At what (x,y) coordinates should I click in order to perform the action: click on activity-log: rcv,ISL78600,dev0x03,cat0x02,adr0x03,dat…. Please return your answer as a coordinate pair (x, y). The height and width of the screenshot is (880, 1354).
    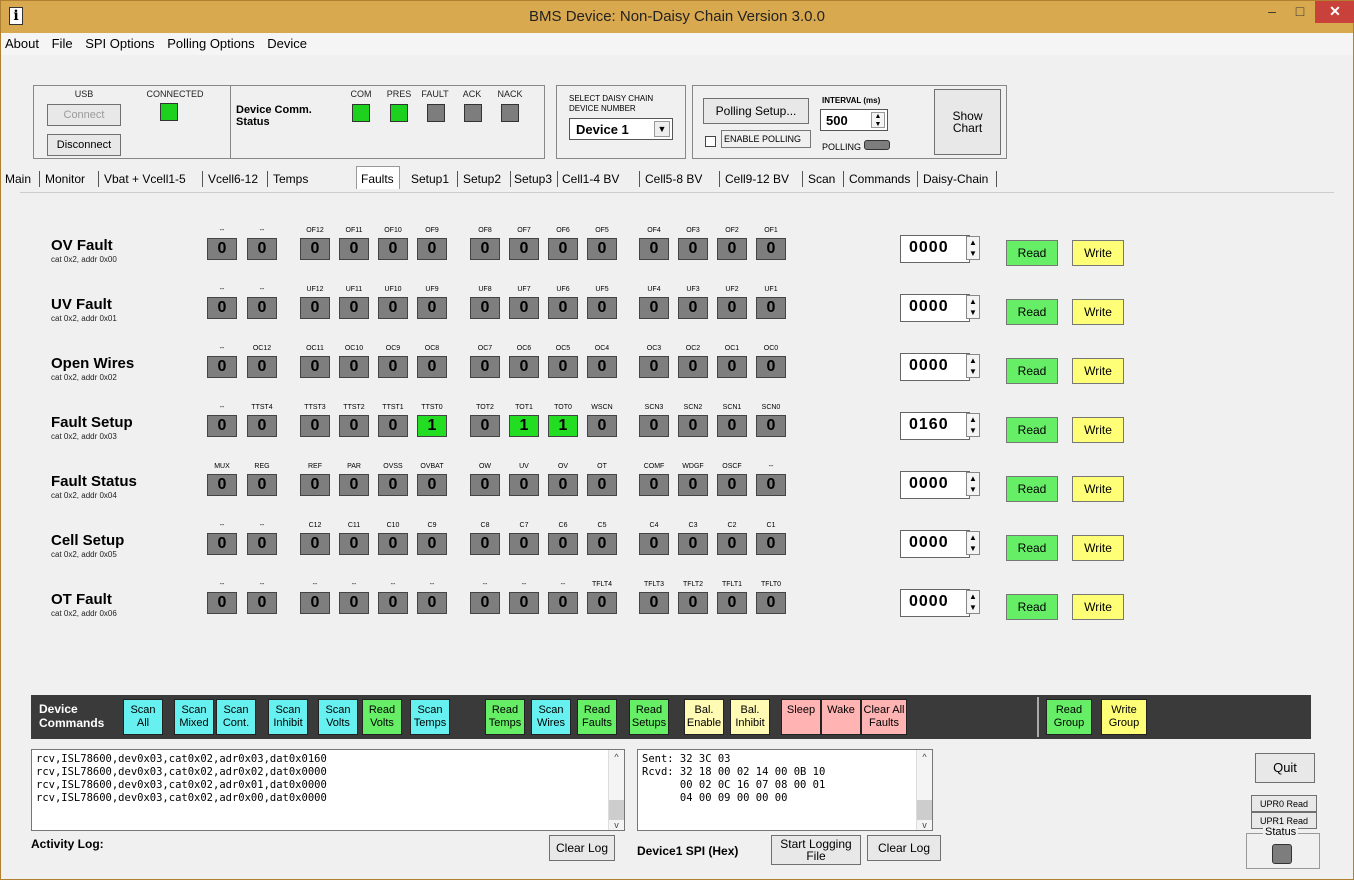
    Looking at the image, I should click on (328, 790).